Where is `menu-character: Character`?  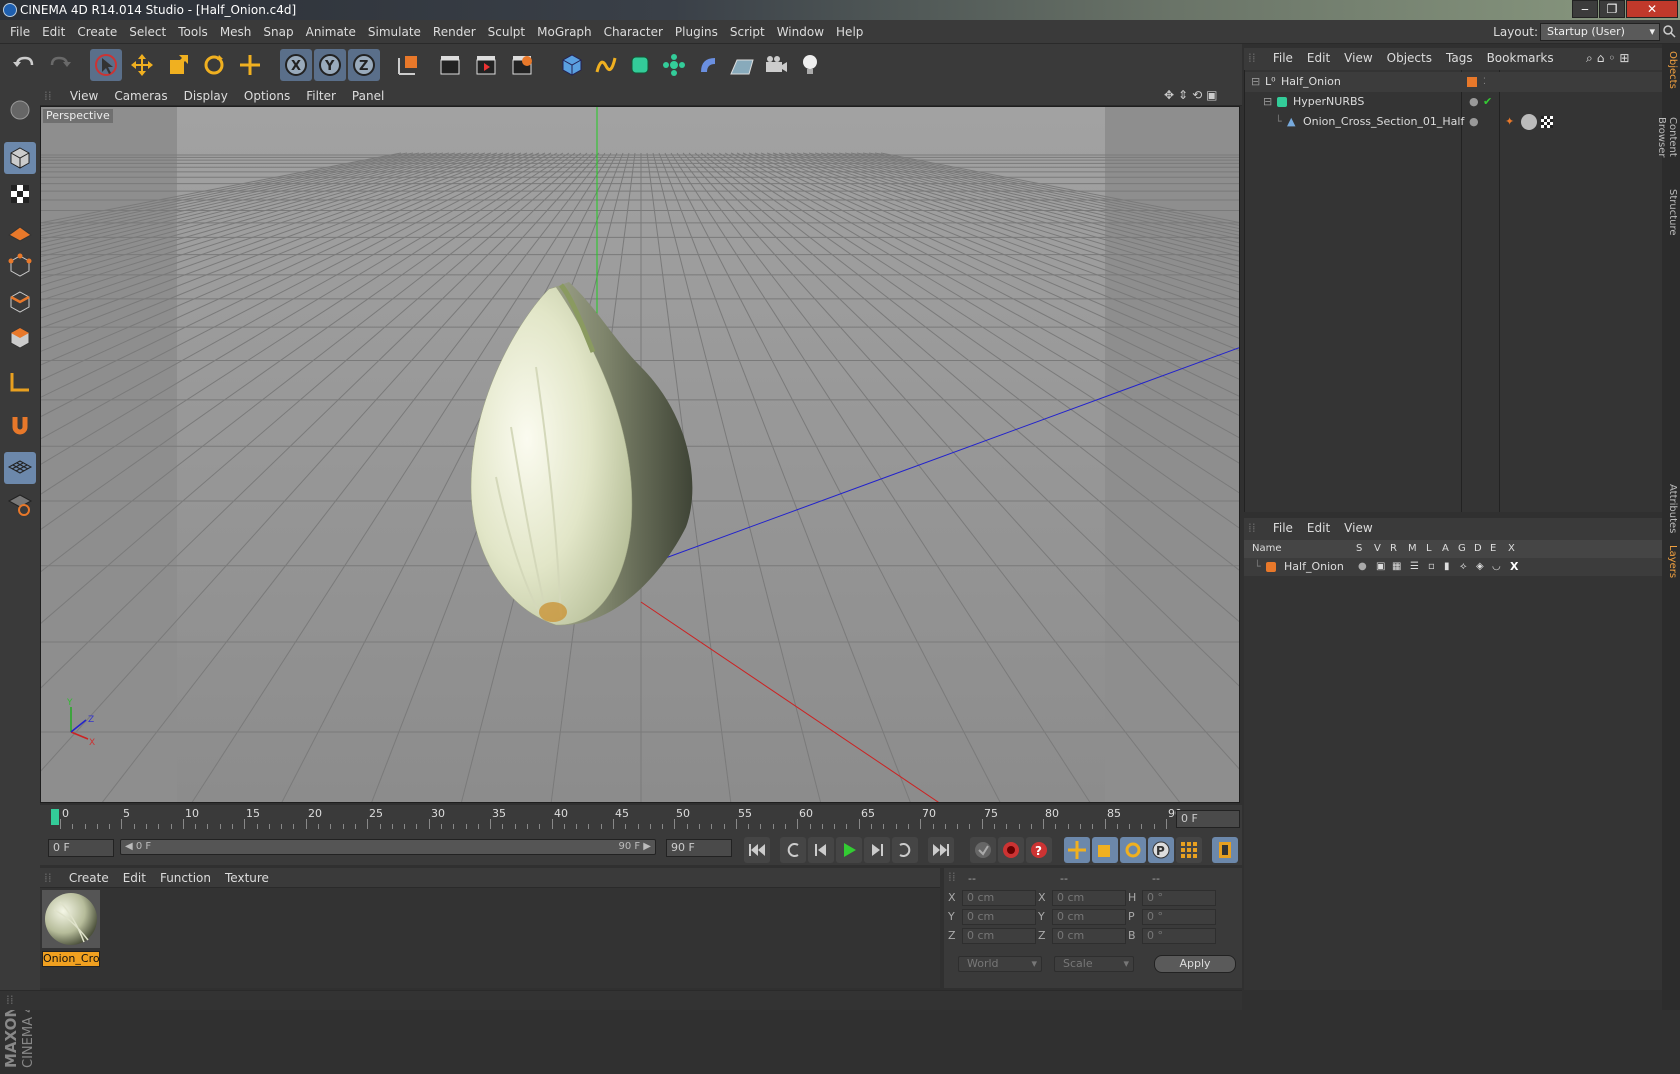
menu-character: Character is located at coordinates (633, 32).